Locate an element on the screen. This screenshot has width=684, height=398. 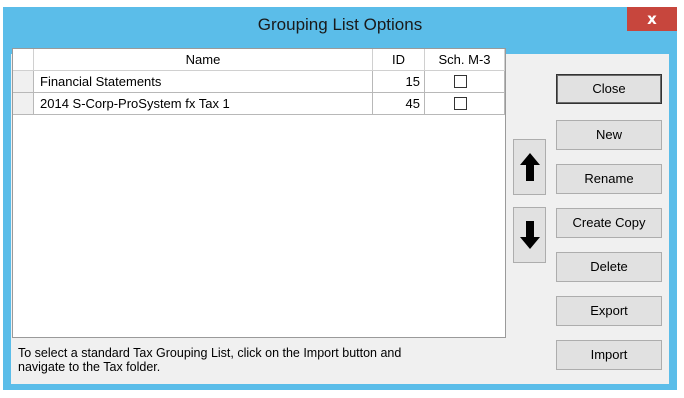
arrow-up-icon is located at coordinates (530, 167).